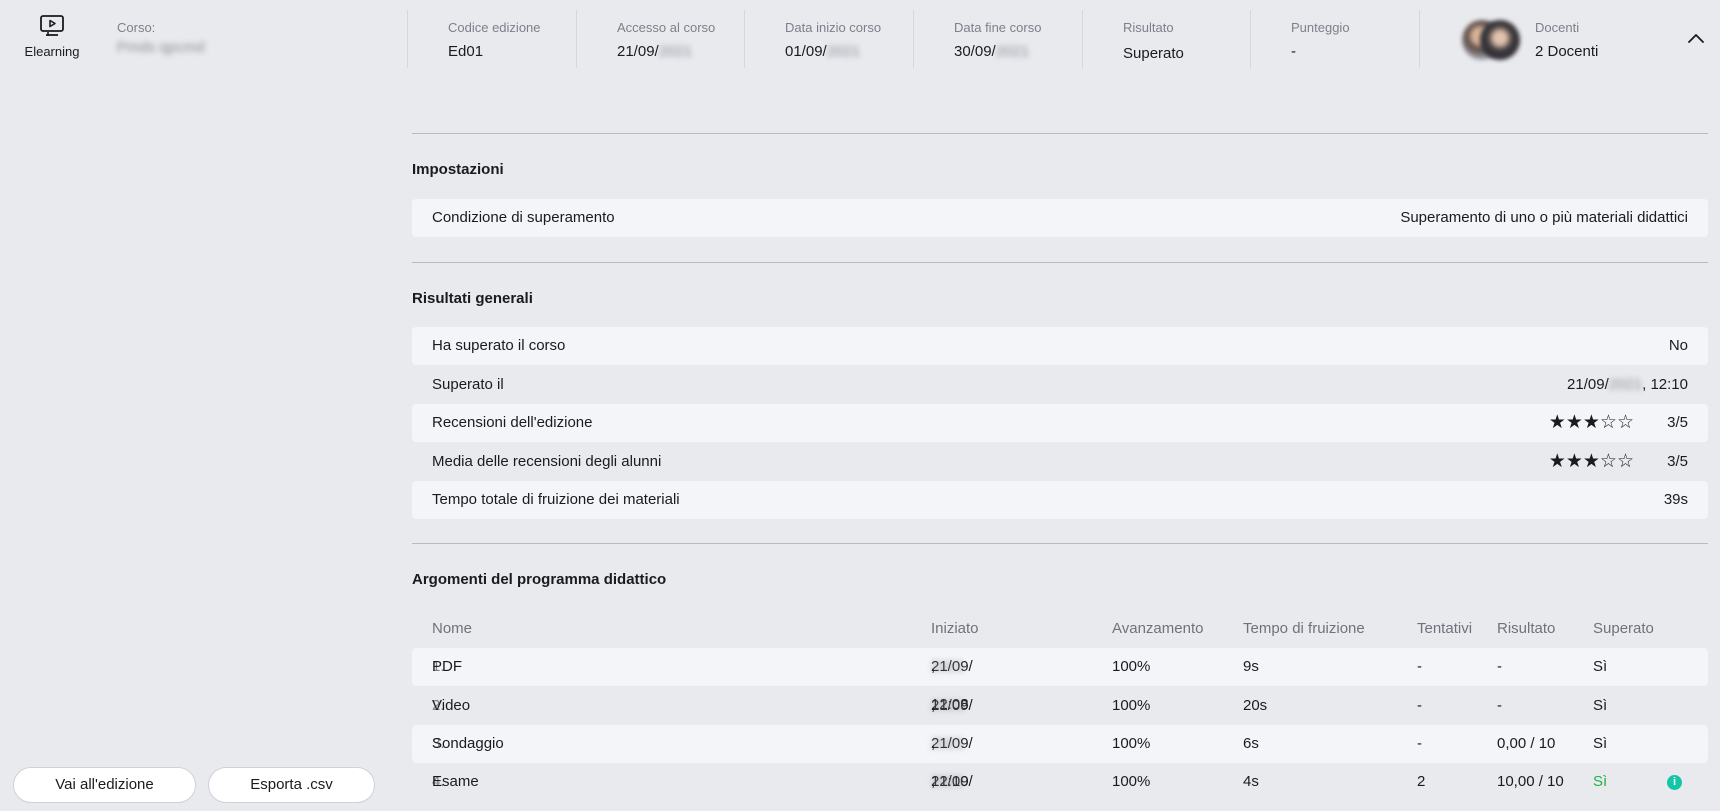 Image resolution: width=1720 pixels, height=811 pixels. I want to click on header-col-value: 01/09/, so click(806, 51).